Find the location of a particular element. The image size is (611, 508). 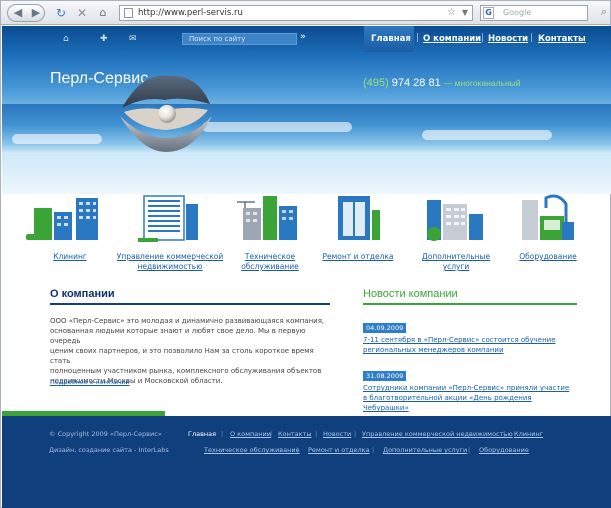

bookmark-star-icon: ☆ is located at coordinates (451, 13).